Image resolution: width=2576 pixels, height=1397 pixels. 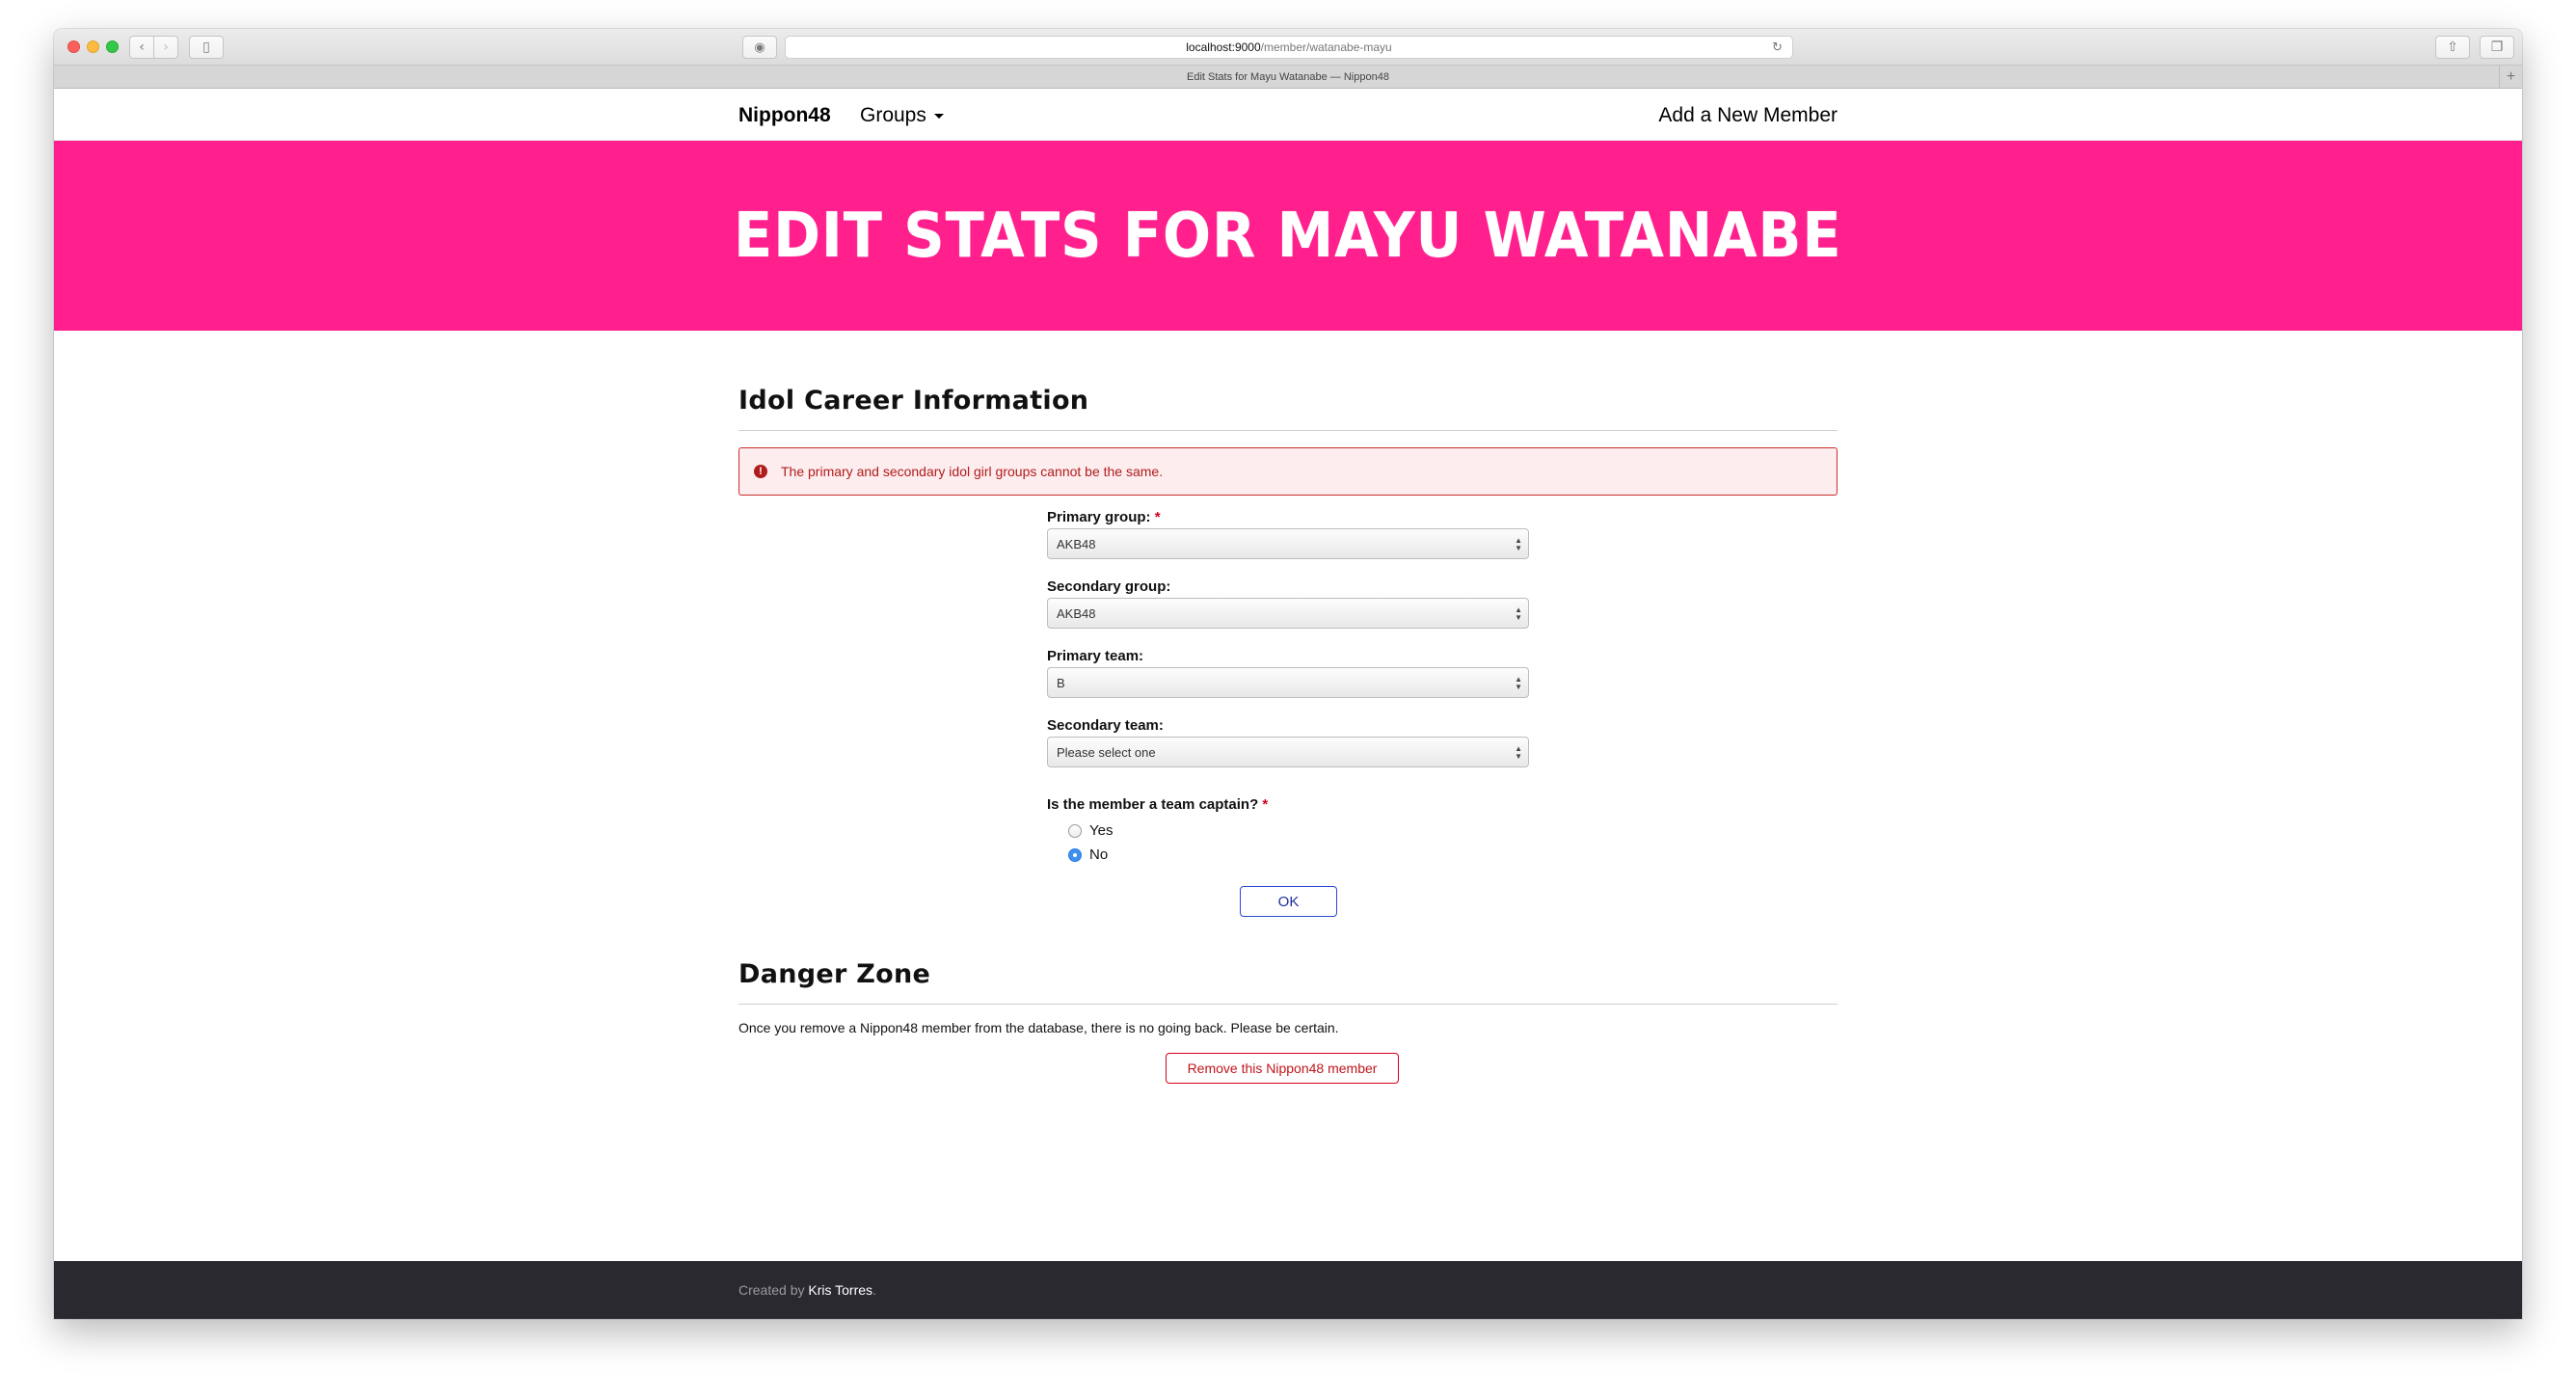 What do you see at coordinates (1288, 543) in the screenshot?
I see `primary-group-select: AKB48 ▲ ▼` at bounding box center [1288, 543].